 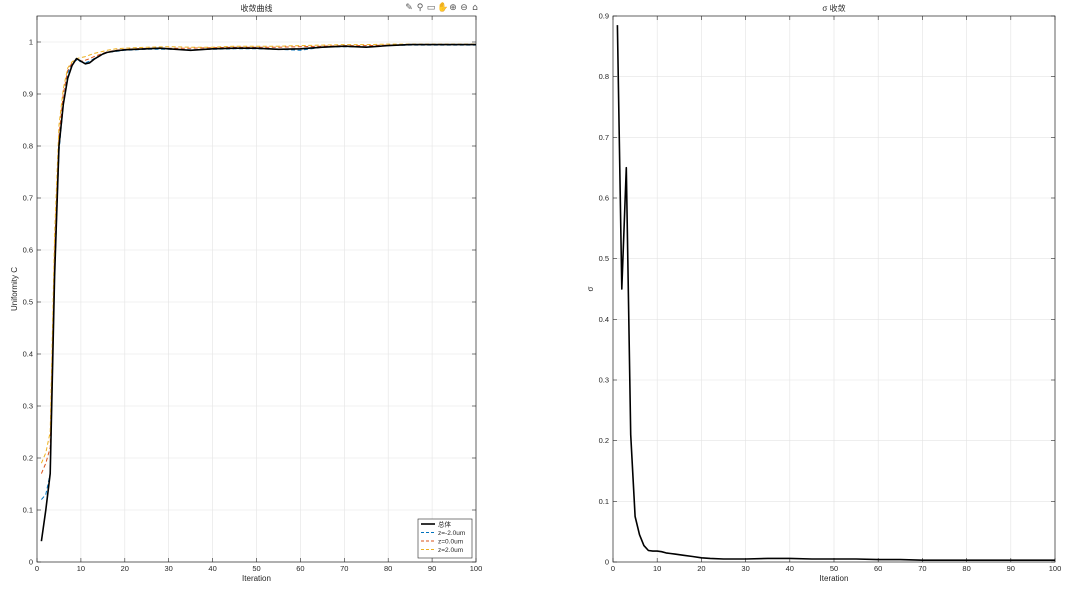 I want to click on legend-label: z=0.0um, so click(x=450, y=541).